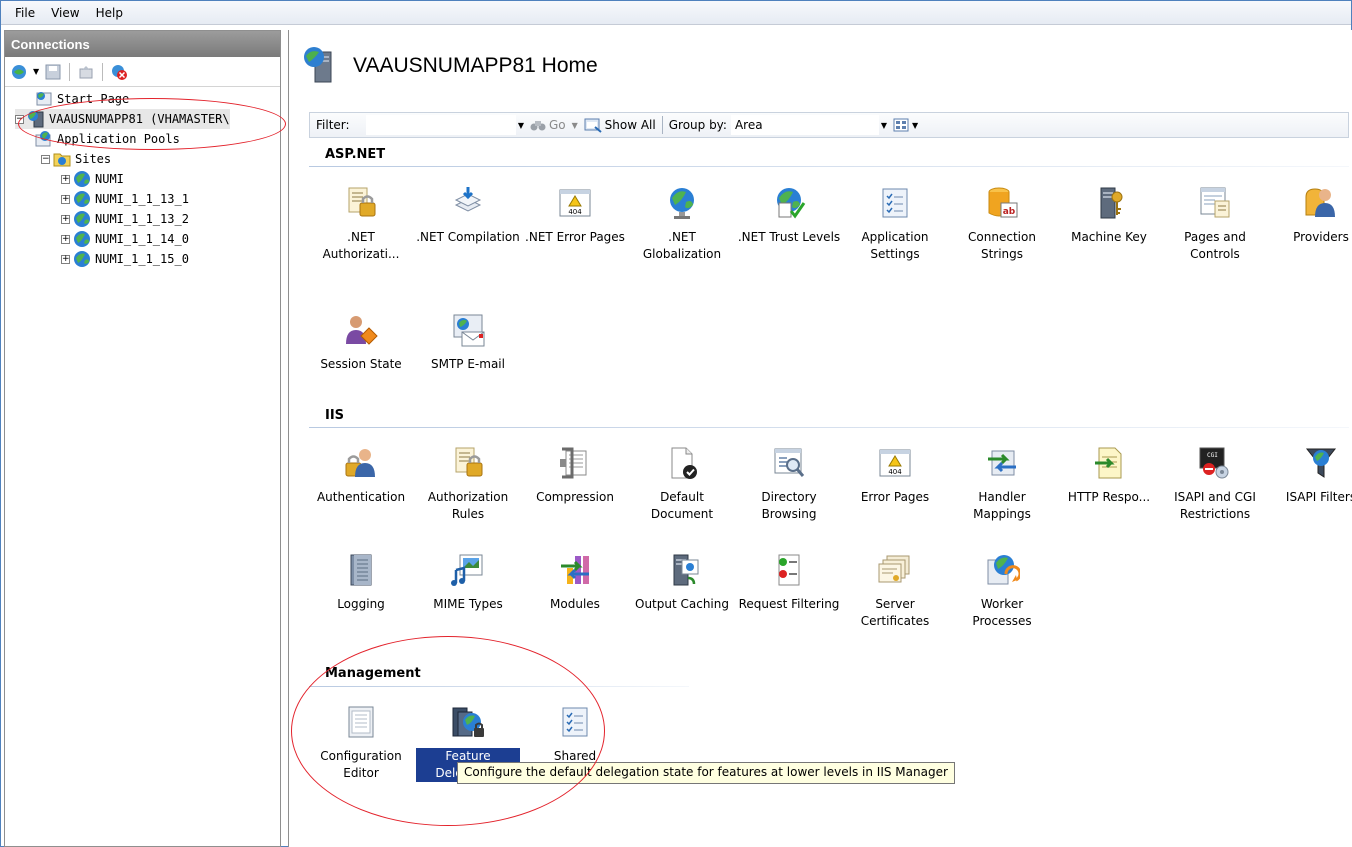 The image size is (1352, 847). I want to click on menu-view: View, so click(65, 13).